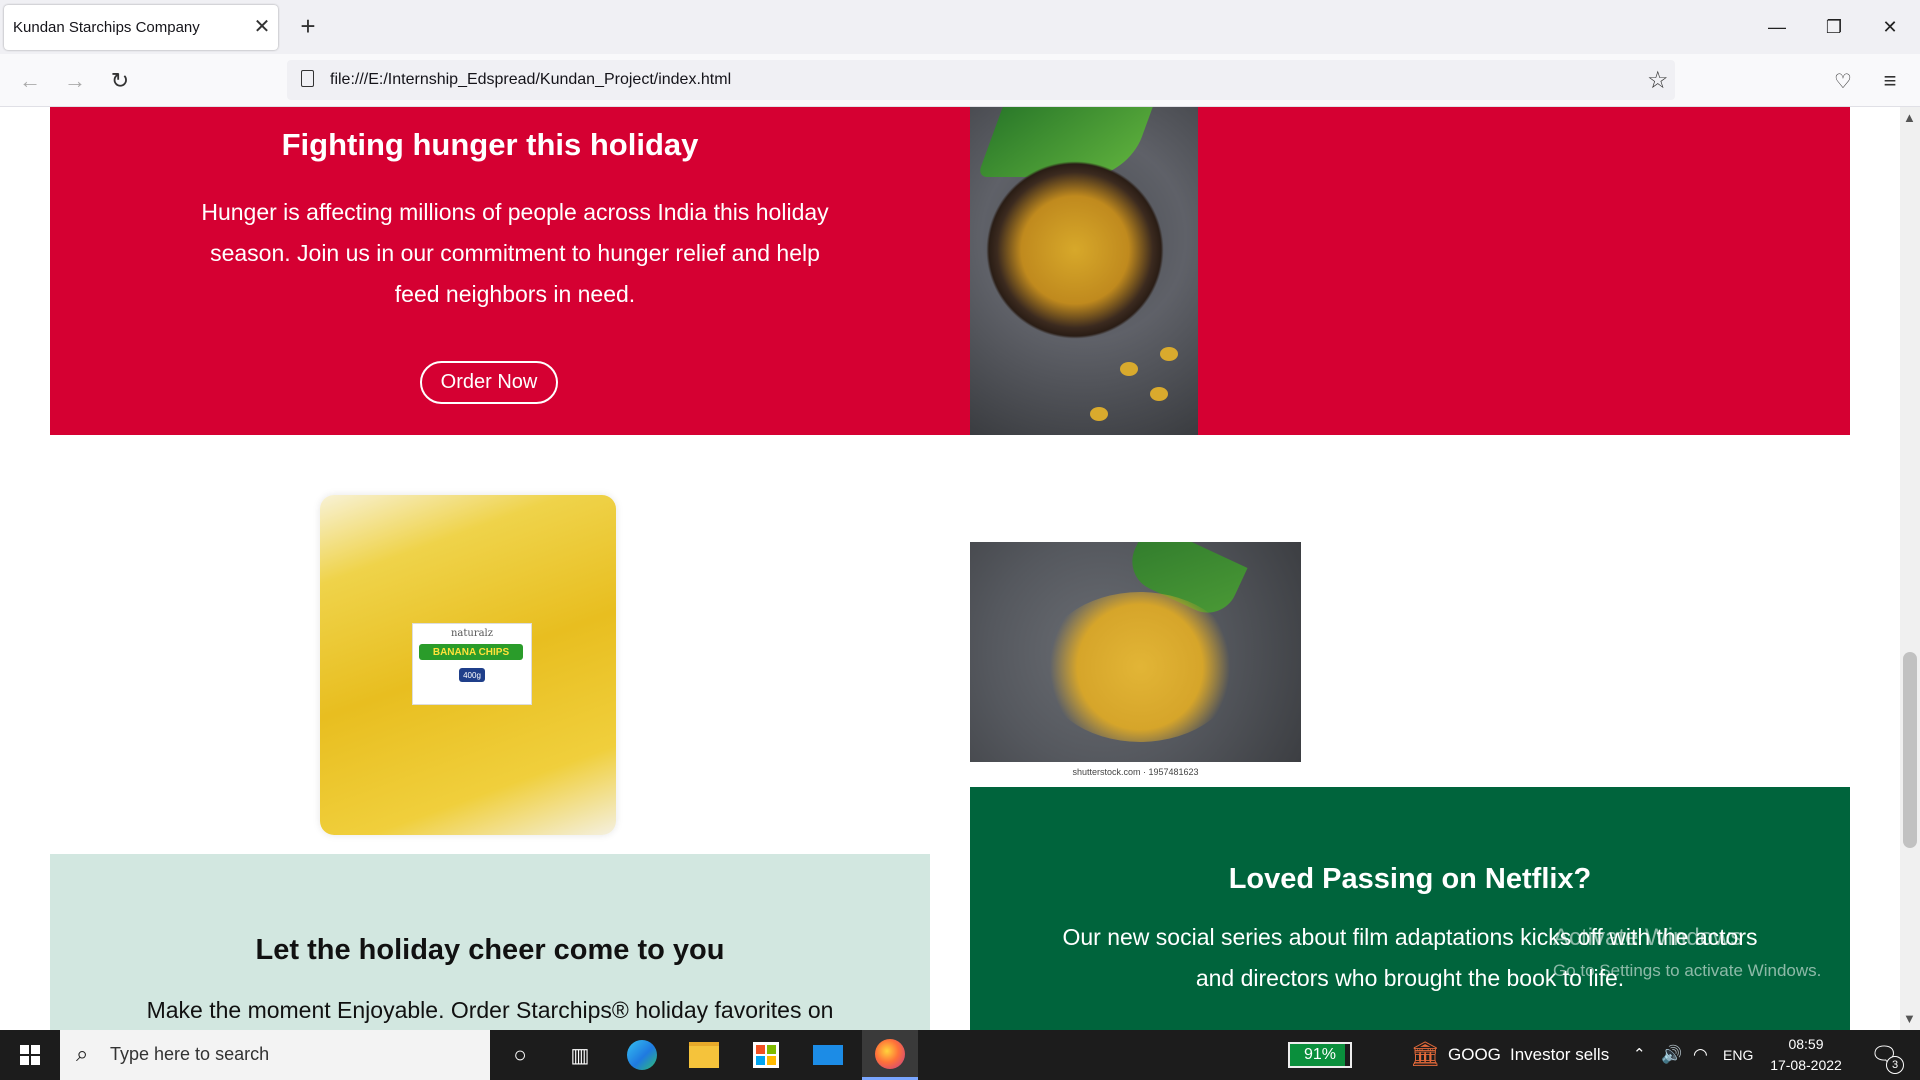 The image size is (1920, 1080). I want to click on stock-ticker: GOOG, so click(1474, 1055).